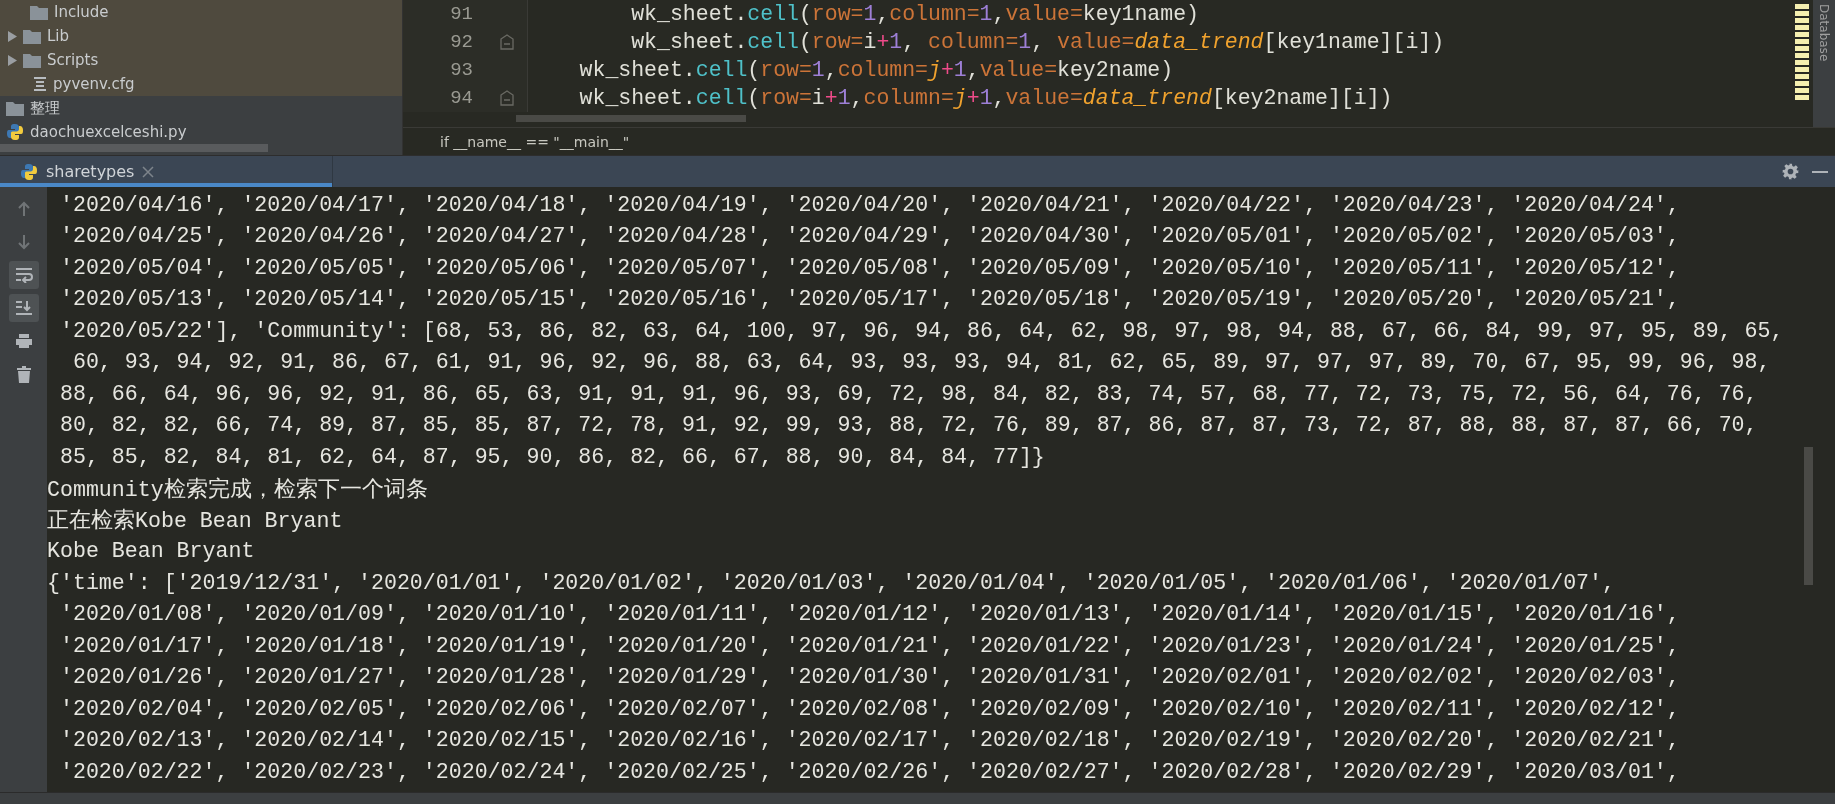  I want to click on line-number: 93, so click(461, 70).